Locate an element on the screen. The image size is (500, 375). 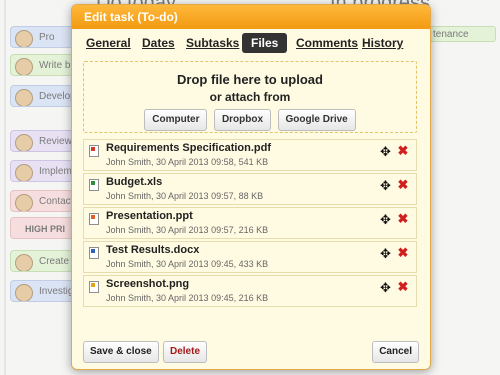
file-meta: John Smith, 30 April 2013 09:57, 216 KB is located at coordinates (187, 230).